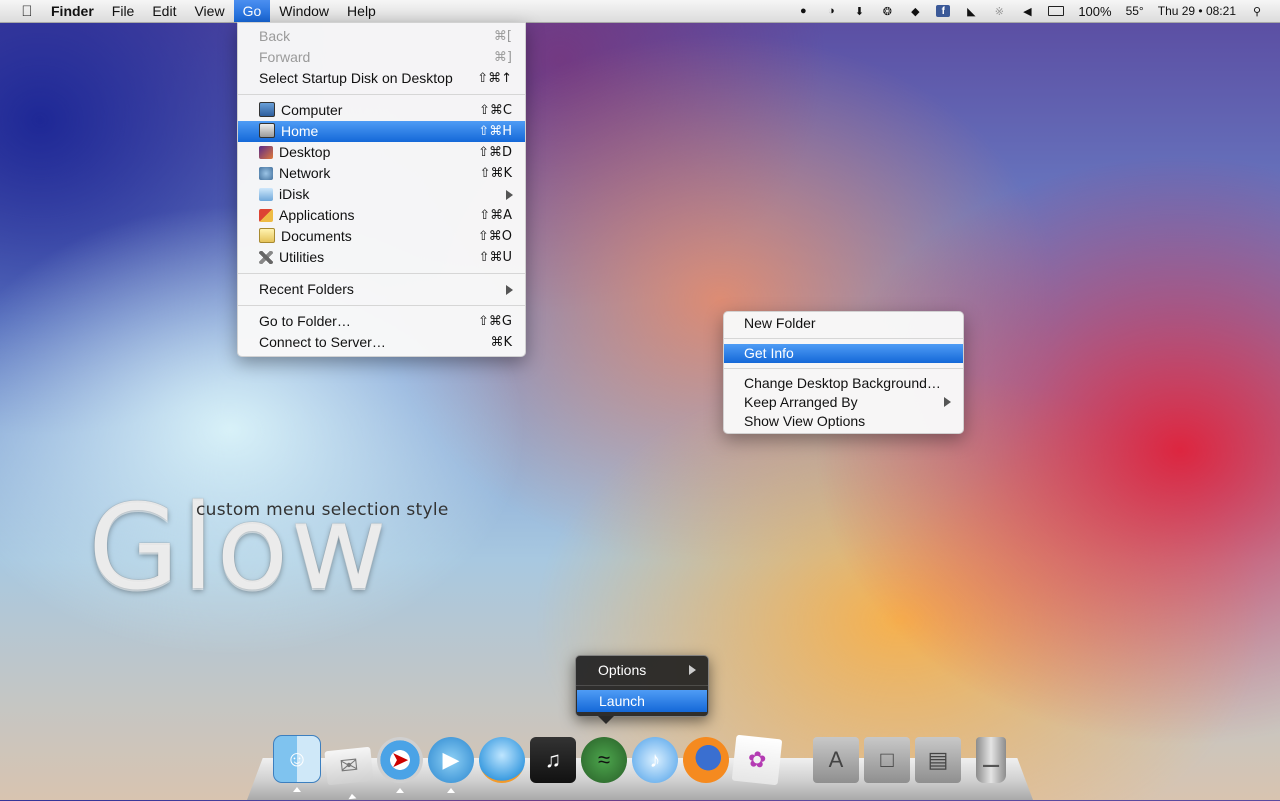 This screenshot has width=1280, height=801. What do you see at coordinates (381, 257) in the screenshot?
I see `go-utilities: Utilities ⇧⌘U` at bounding box center [381, 257].